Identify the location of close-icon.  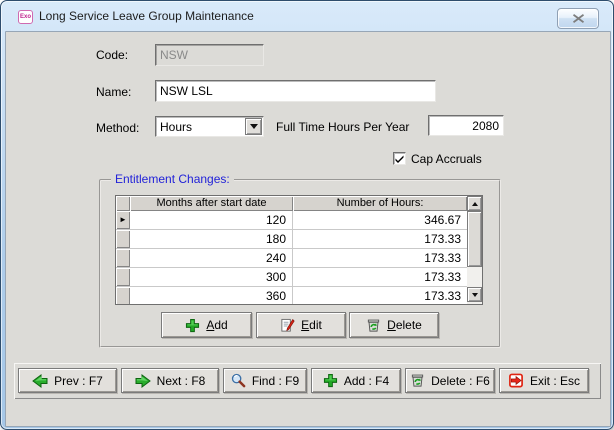
(578, 18).